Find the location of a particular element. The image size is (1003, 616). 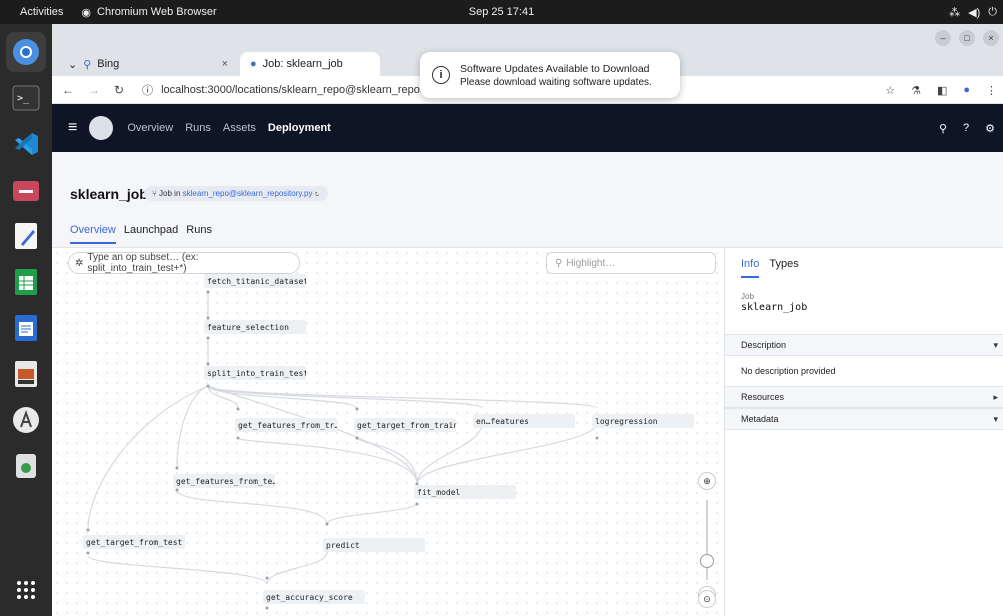

terminal-icon: >_ is located at coordinates (26, 98).